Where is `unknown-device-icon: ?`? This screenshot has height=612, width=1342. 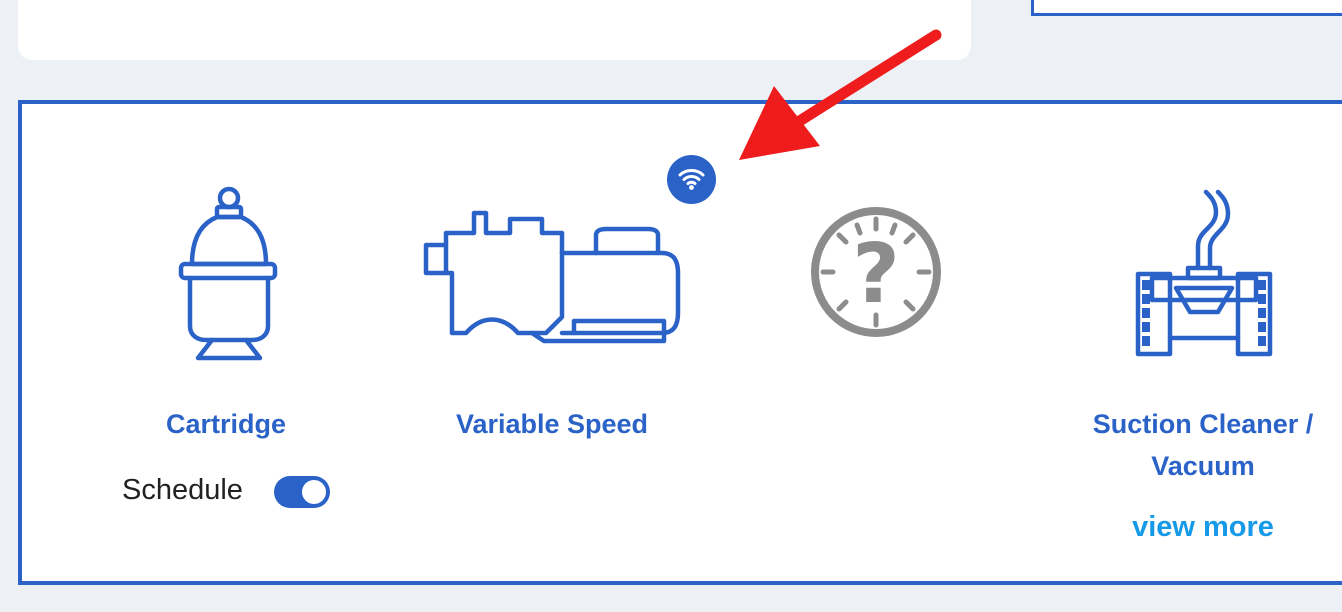 unknown-device-icon: ? is located at coordinates (876, 272).